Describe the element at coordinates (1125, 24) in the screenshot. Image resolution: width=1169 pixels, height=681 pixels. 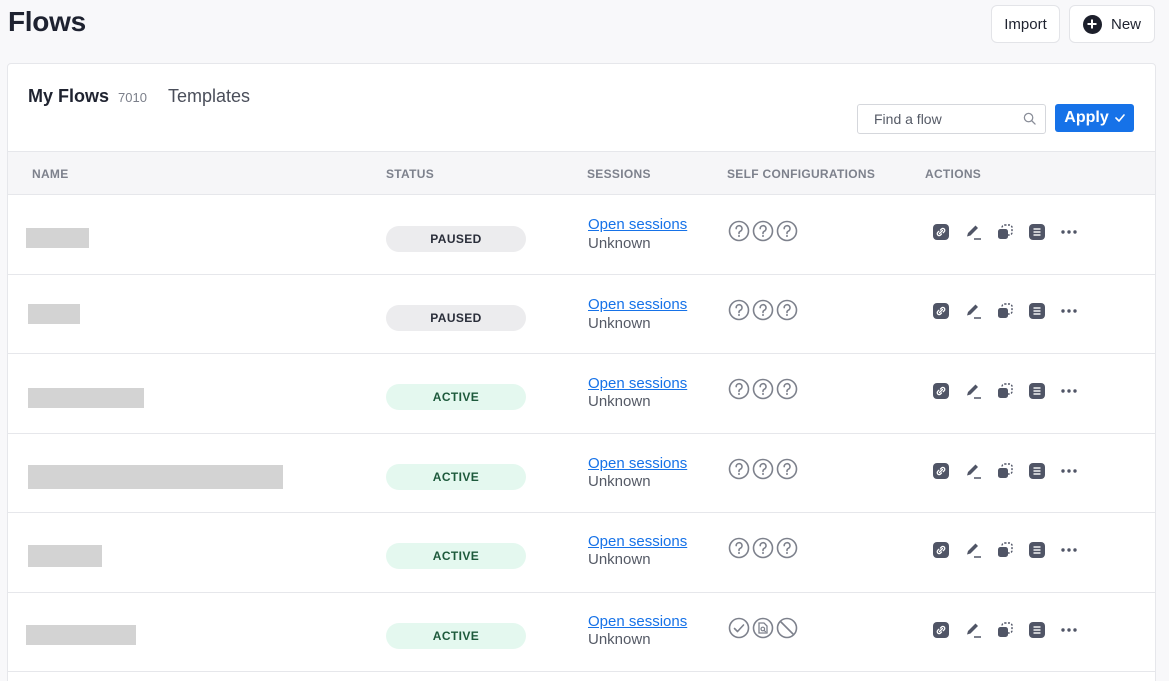
I see `new-button-label: New` at that location.